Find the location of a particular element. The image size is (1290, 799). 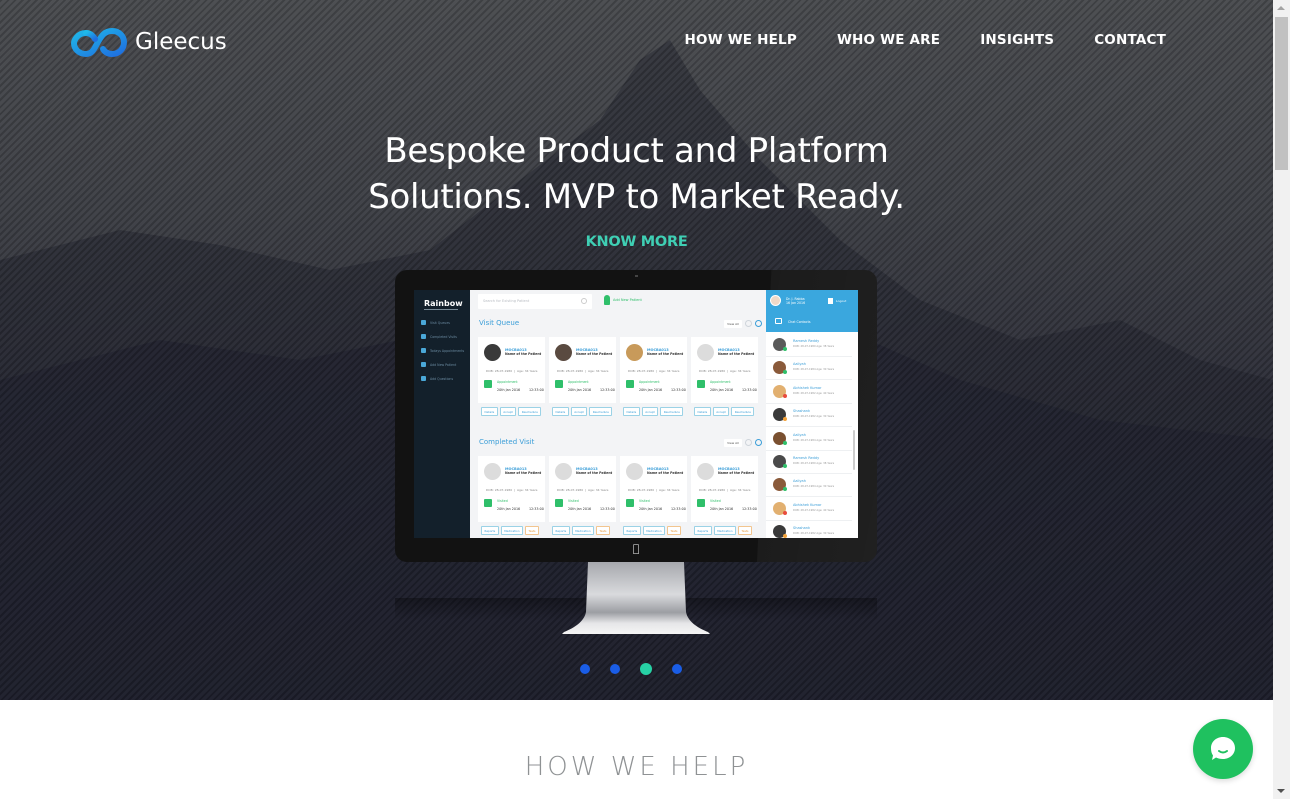

card-action-chip: Accept is located at coordinates (650, 411).